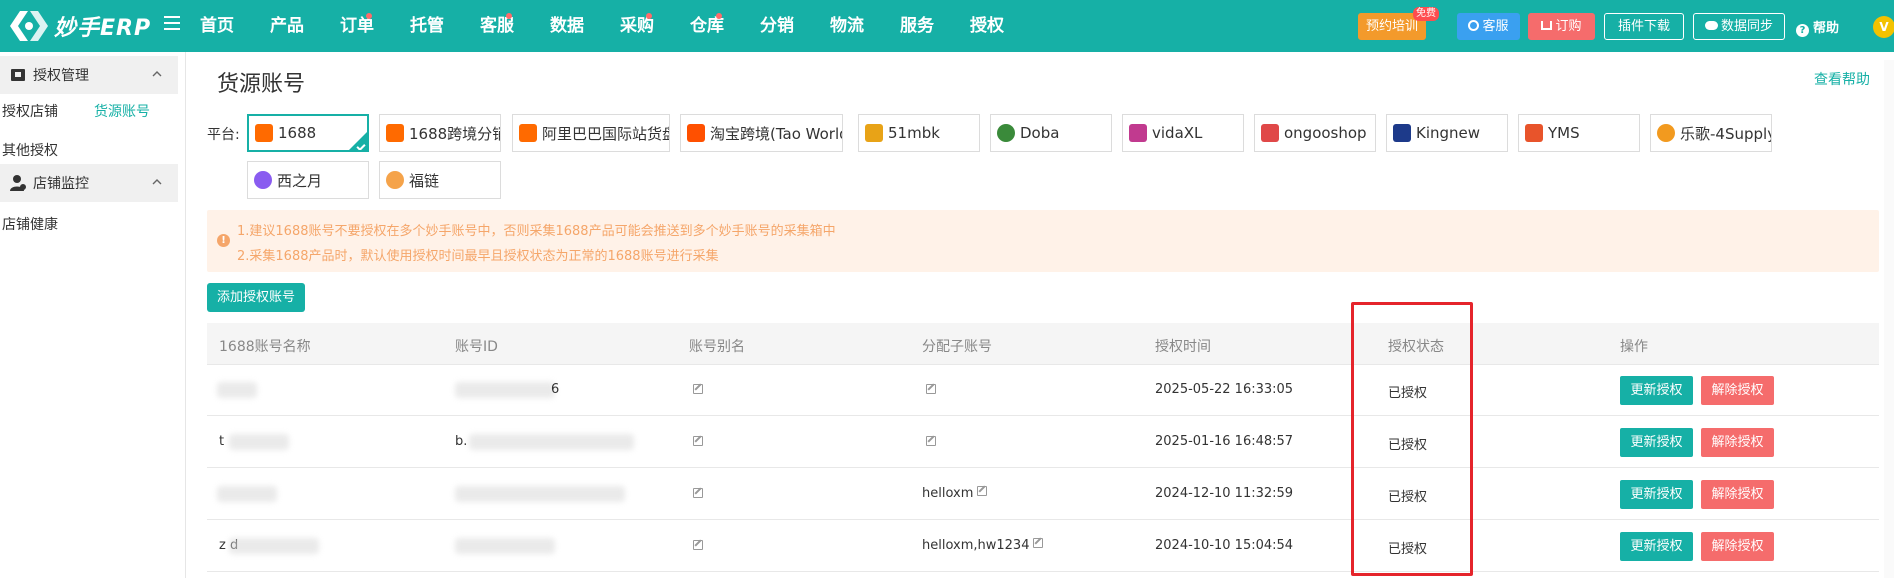 This screenshot has width=1894, height=578. I want to click on platform-option-vidaxl: vidaXL, so click(1183, 133).